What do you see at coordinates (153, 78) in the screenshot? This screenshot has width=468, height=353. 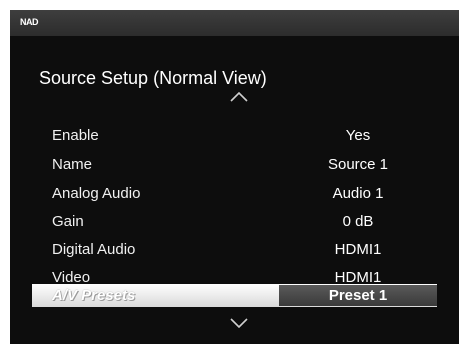 I see `page-title: Source Setup (Normal View)` at bounding box center [153, 78].